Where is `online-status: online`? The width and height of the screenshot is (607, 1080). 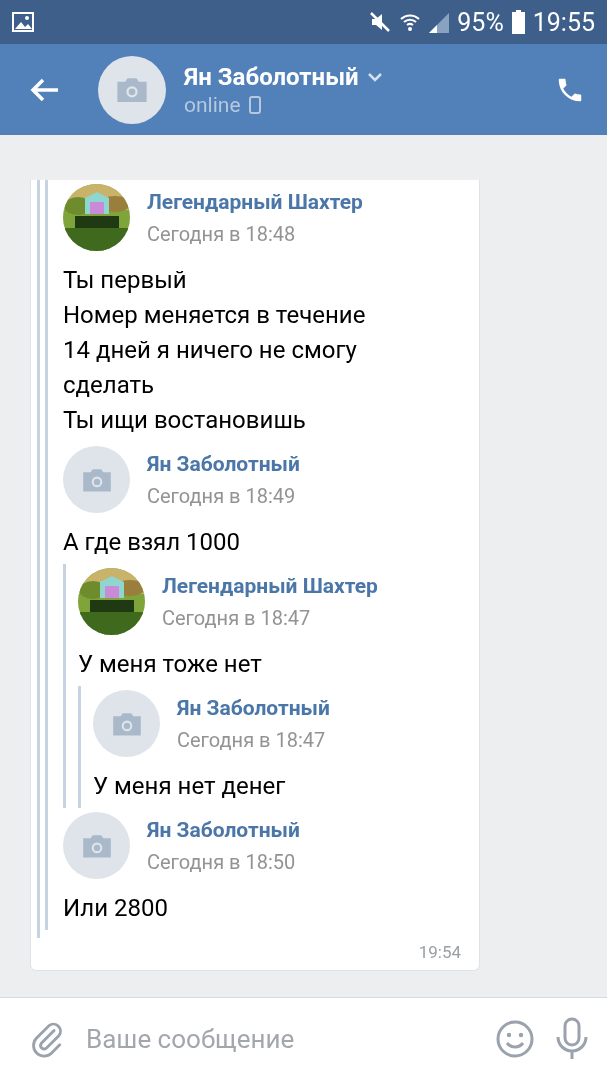 online-status: online is located at coordinates (212, 104).